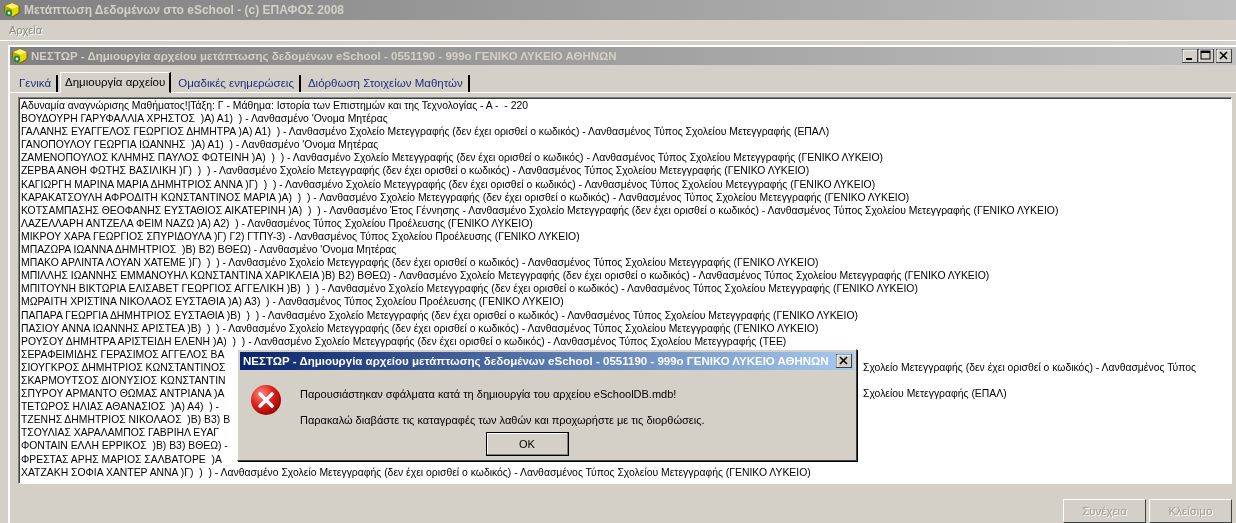 This screenshot has height=523, width=1236. What do you see at coordinates (469, 289) in the screenshot?
I see `log-line: ΜΠΙΤΟΥΝΗ ΒΙΚΤΩΡΙΑ ΕΛΙΣΑΒΕΤ ΓΕΩΡΓΙΟΣ ΑΓΓΕΛΙΚΗ )Β) ) ) - Λανθασμένο Σχολείο Μετεγγραφής (δεν έχει ορισθεί ο κωδικός) - Λανθασμένος Τύπος Σχολείου Μετεγγραφής (ΓΕΝΙΚΟ ΛΥΚΕΙΟ)` at bounding box center [469, 289].